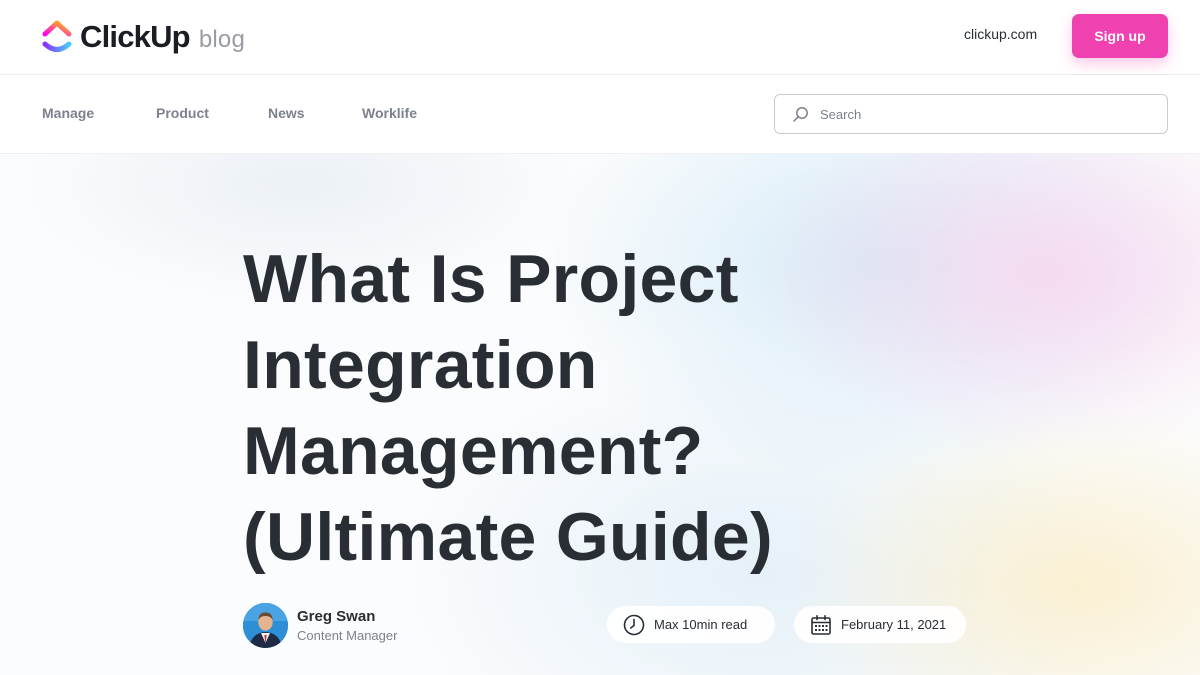 The image size is (1200, 675). What do you see at coordinates (347, 635) in the screenshot?
I see `author-role: Content Manager` at bounding box center [347, 635].